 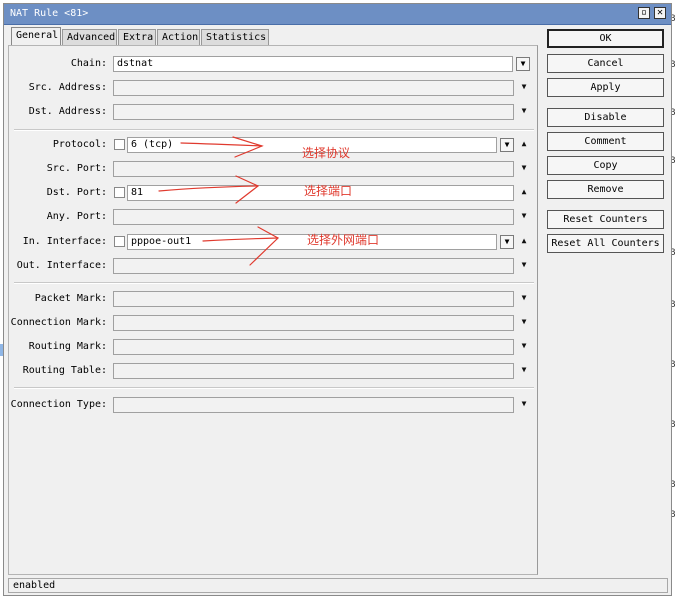 I want to click on interface-annotation: 选择外网端口, so click(x=343, y=240).